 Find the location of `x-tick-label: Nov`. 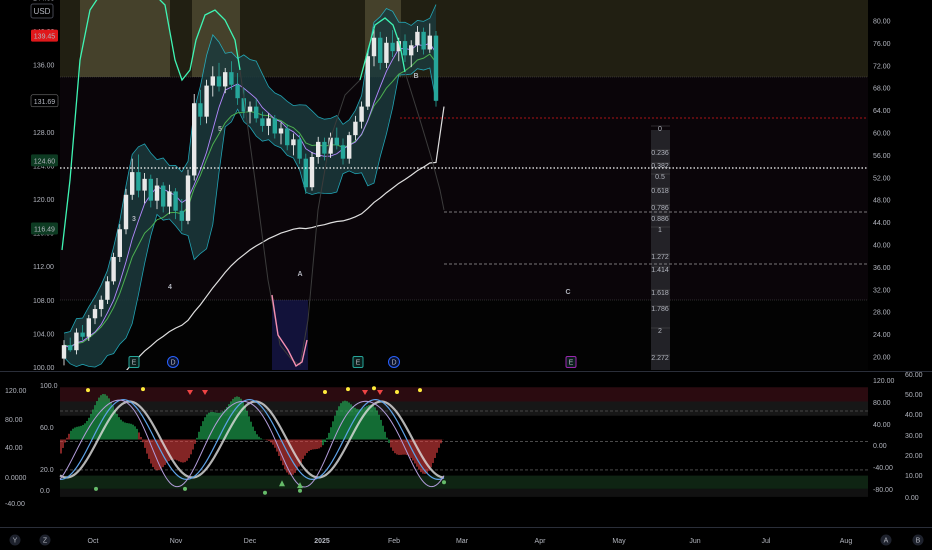

x-tick-label: Nov is located at coordinates (176, 541).